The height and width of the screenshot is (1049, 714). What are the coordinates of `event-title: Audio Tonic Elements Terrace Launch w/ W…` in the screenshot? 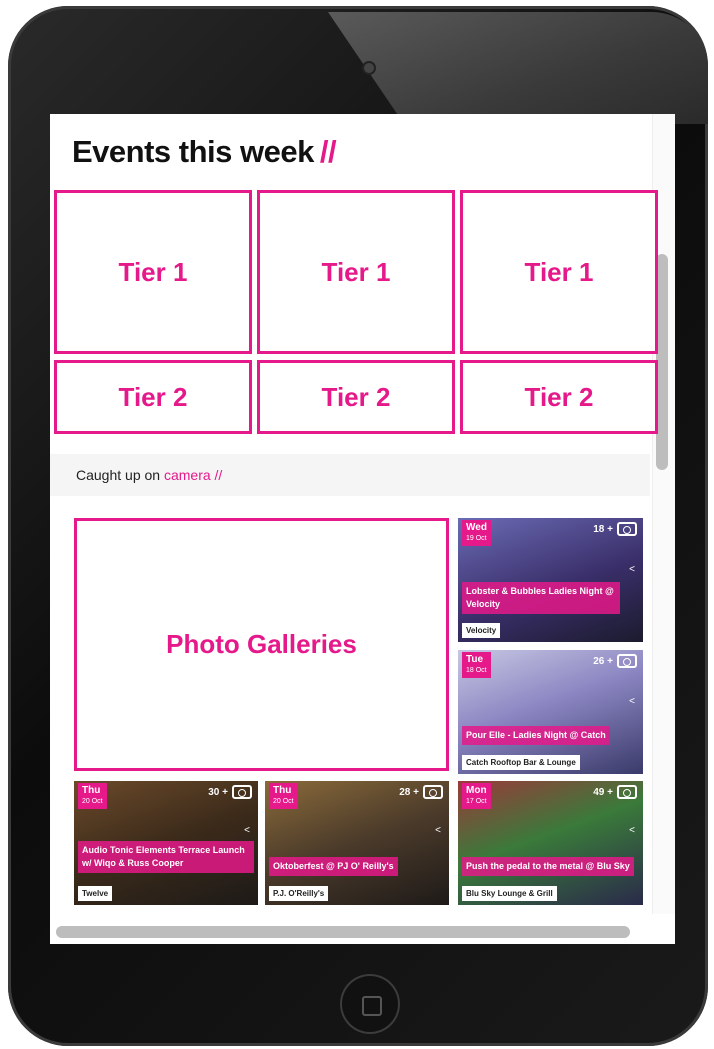 It's located at (166, 857).